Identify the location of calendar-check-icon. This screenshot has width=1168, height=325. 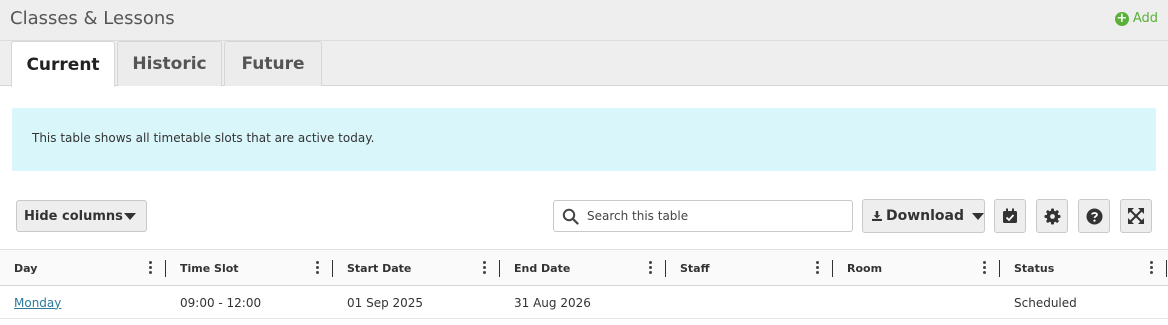
(1010, 215).